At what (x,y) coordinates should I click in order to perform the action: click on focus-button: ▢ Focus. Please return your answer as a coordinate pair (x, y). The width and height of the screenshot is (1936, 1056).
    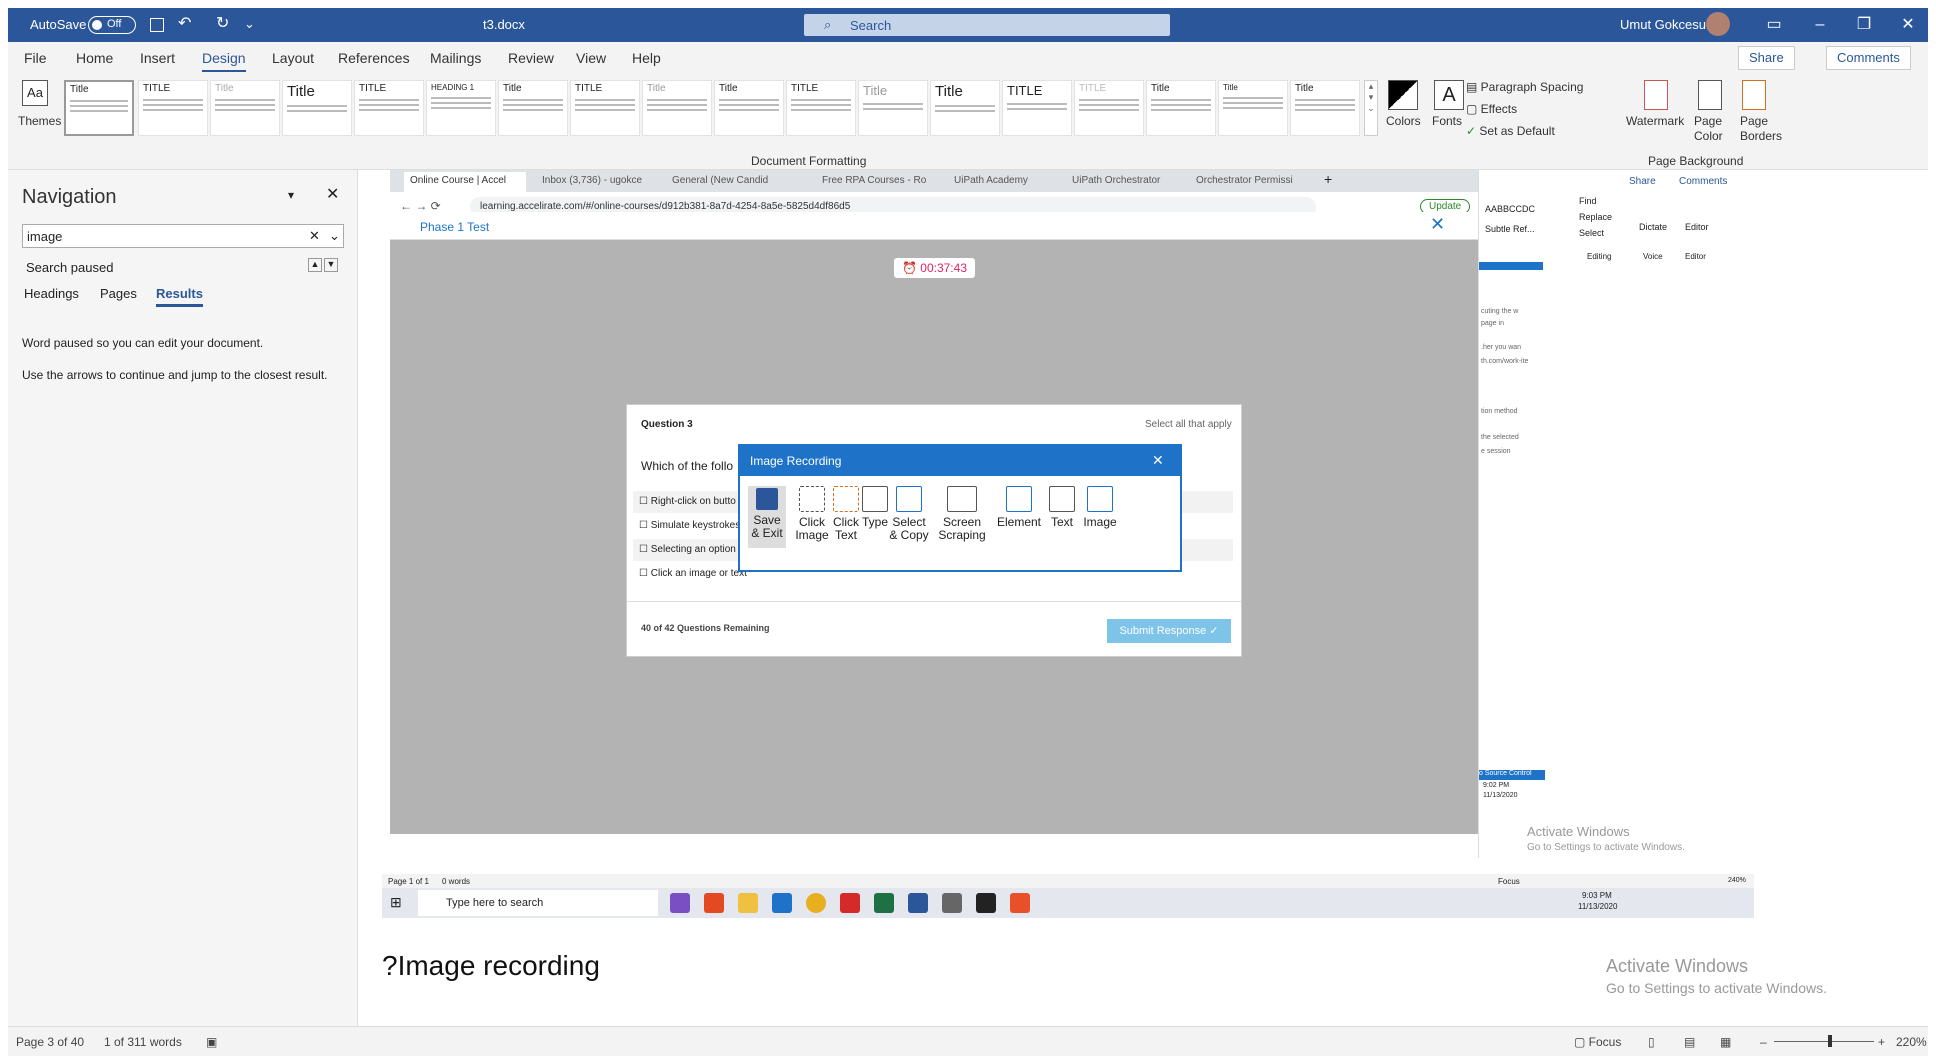
    Looking at the image, I should click on (1597, 1042).